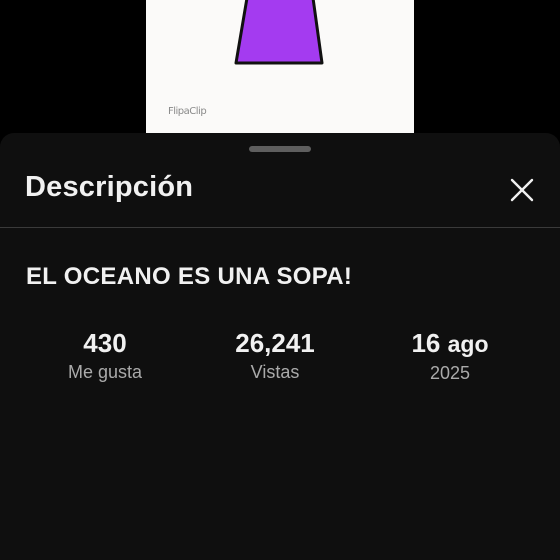  I want to click on video-drawing, so click(279, 32).